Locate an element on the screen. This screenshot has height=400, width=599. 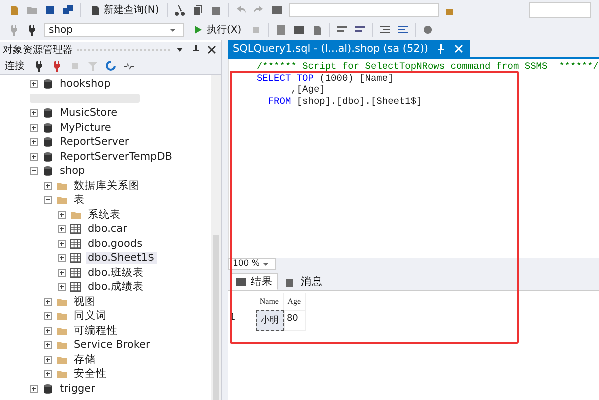
connect-button: 连接 is located at coordinates (15, 66).